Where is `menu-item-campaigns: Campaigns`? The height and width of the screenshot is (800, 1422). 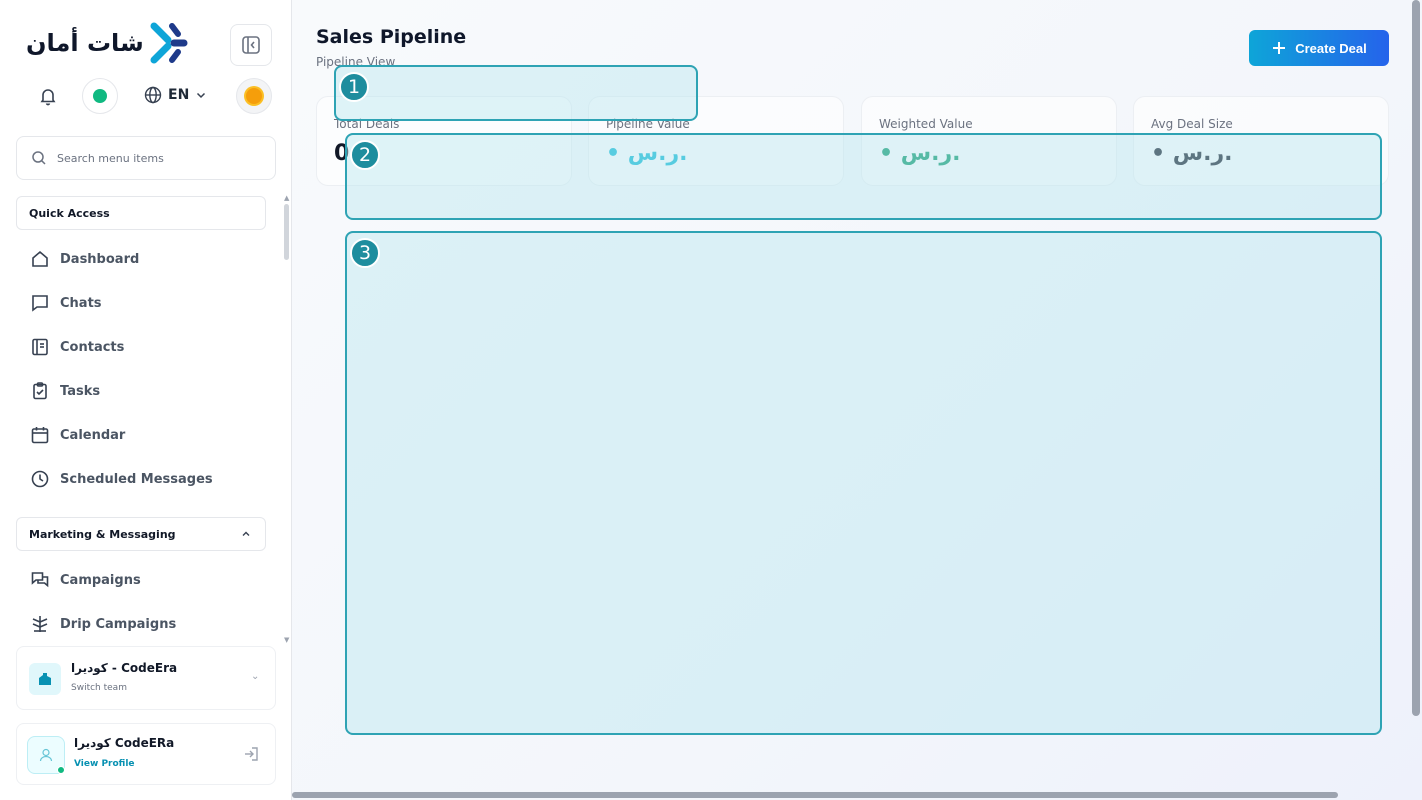 menu-item-campaigns: Campaigns is located at coordinates (85, 580).